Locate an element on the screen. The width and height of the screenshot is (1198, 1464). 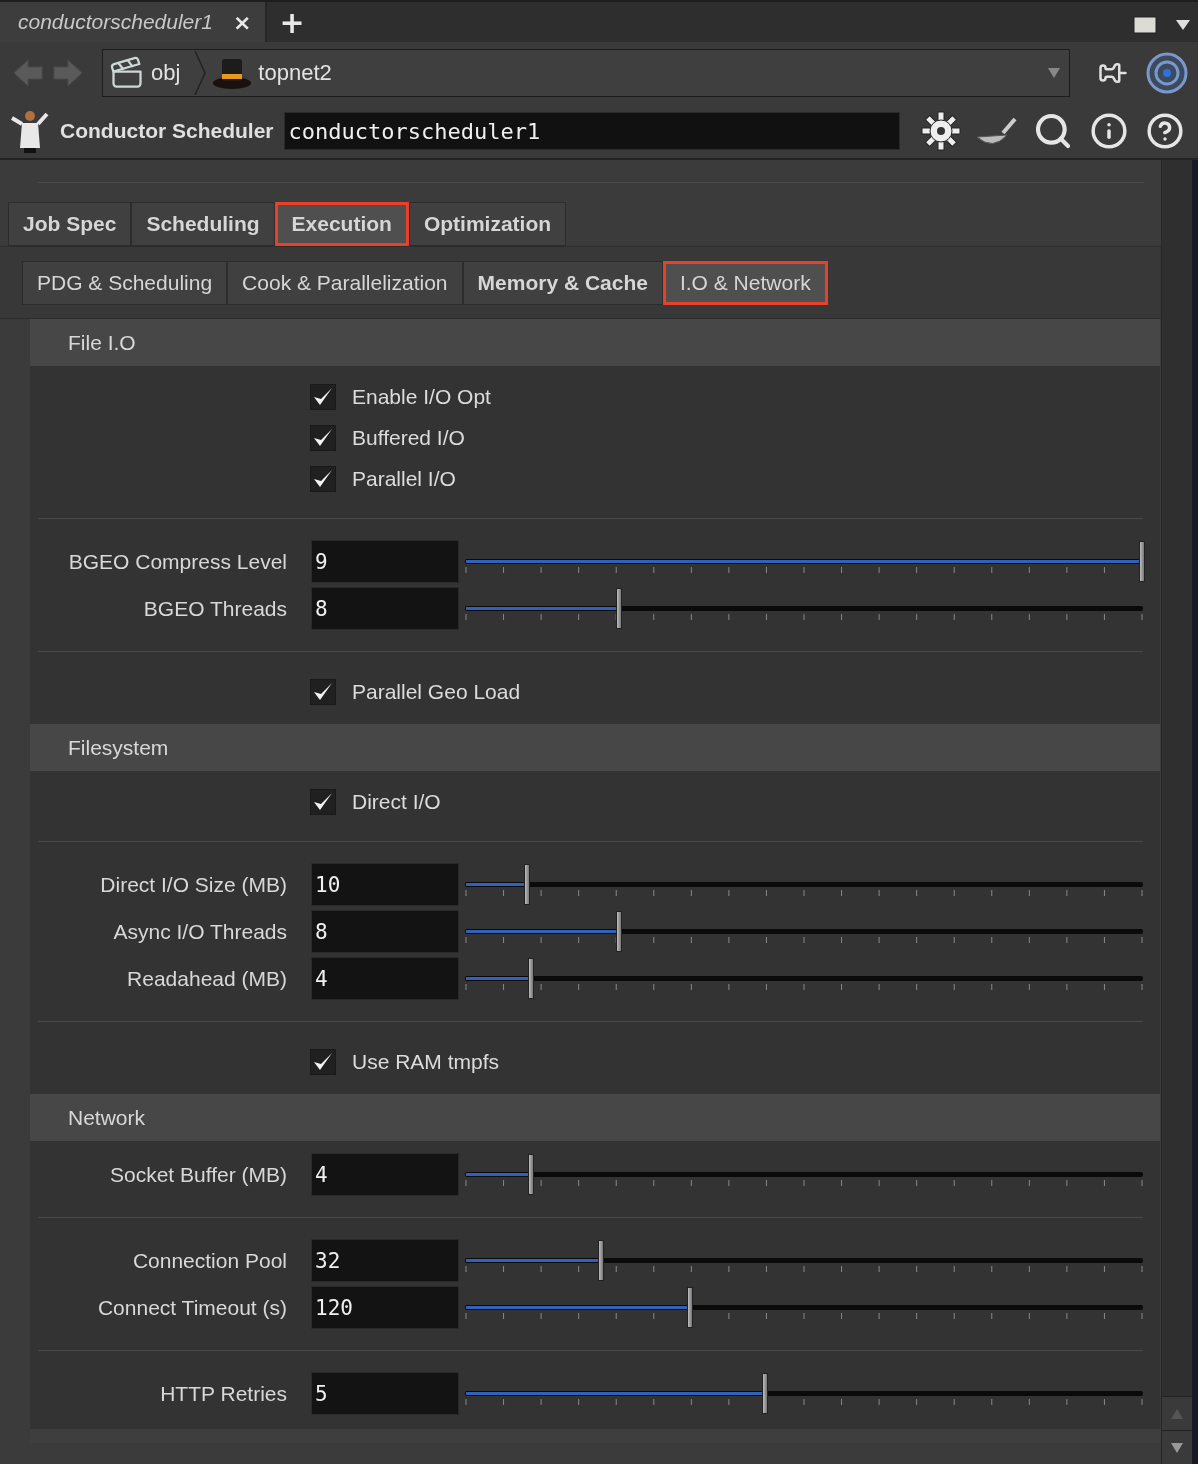
checkbox-label: Buffered I/O is located at coordinates (408, 437).